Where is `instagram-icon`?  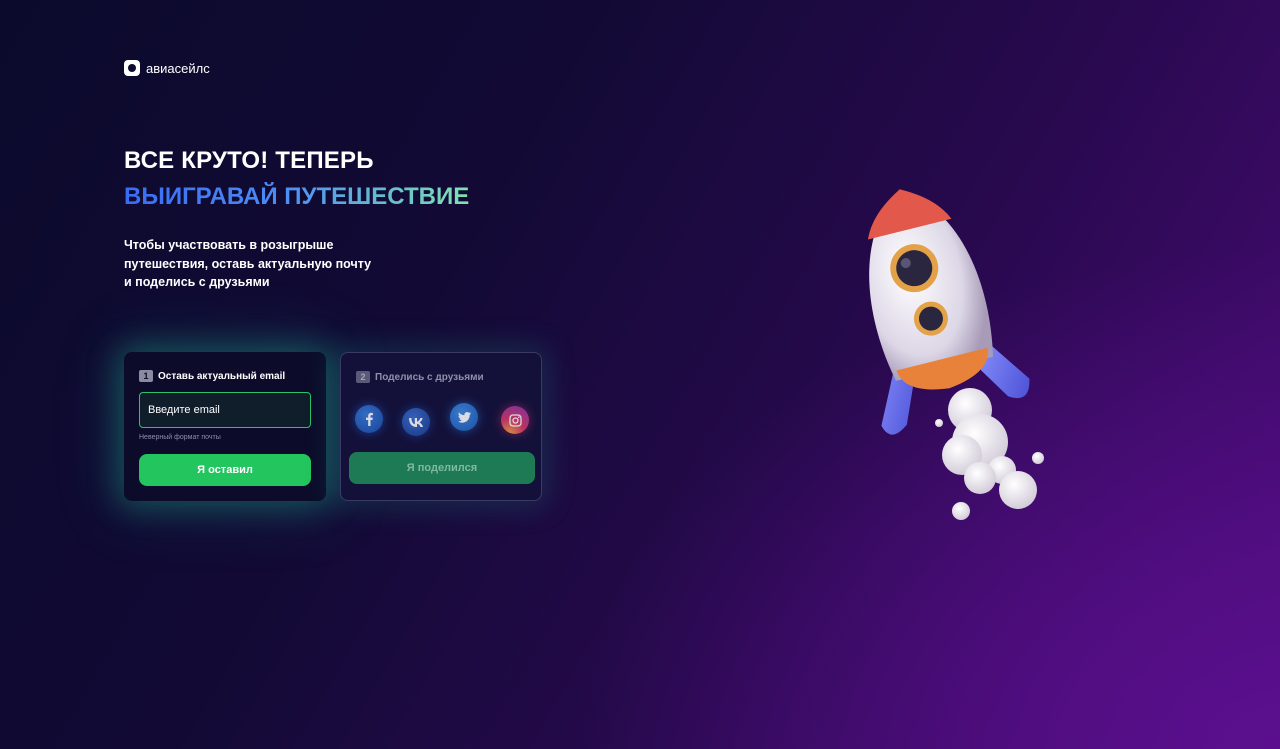 instagram-icon is located at coordinates (515, 420).